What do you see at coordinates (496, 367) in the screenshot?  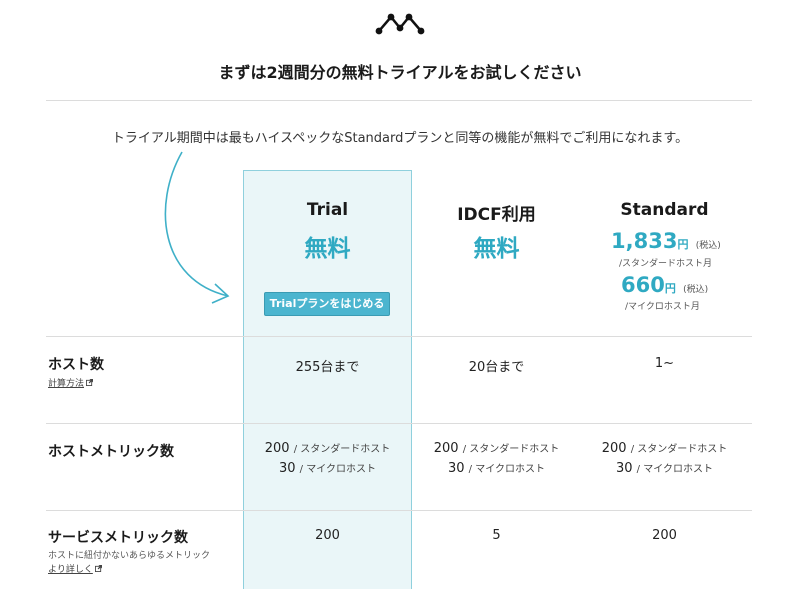 I see `host-count-idcf: 20台まで` at bounding box center [496, 367].